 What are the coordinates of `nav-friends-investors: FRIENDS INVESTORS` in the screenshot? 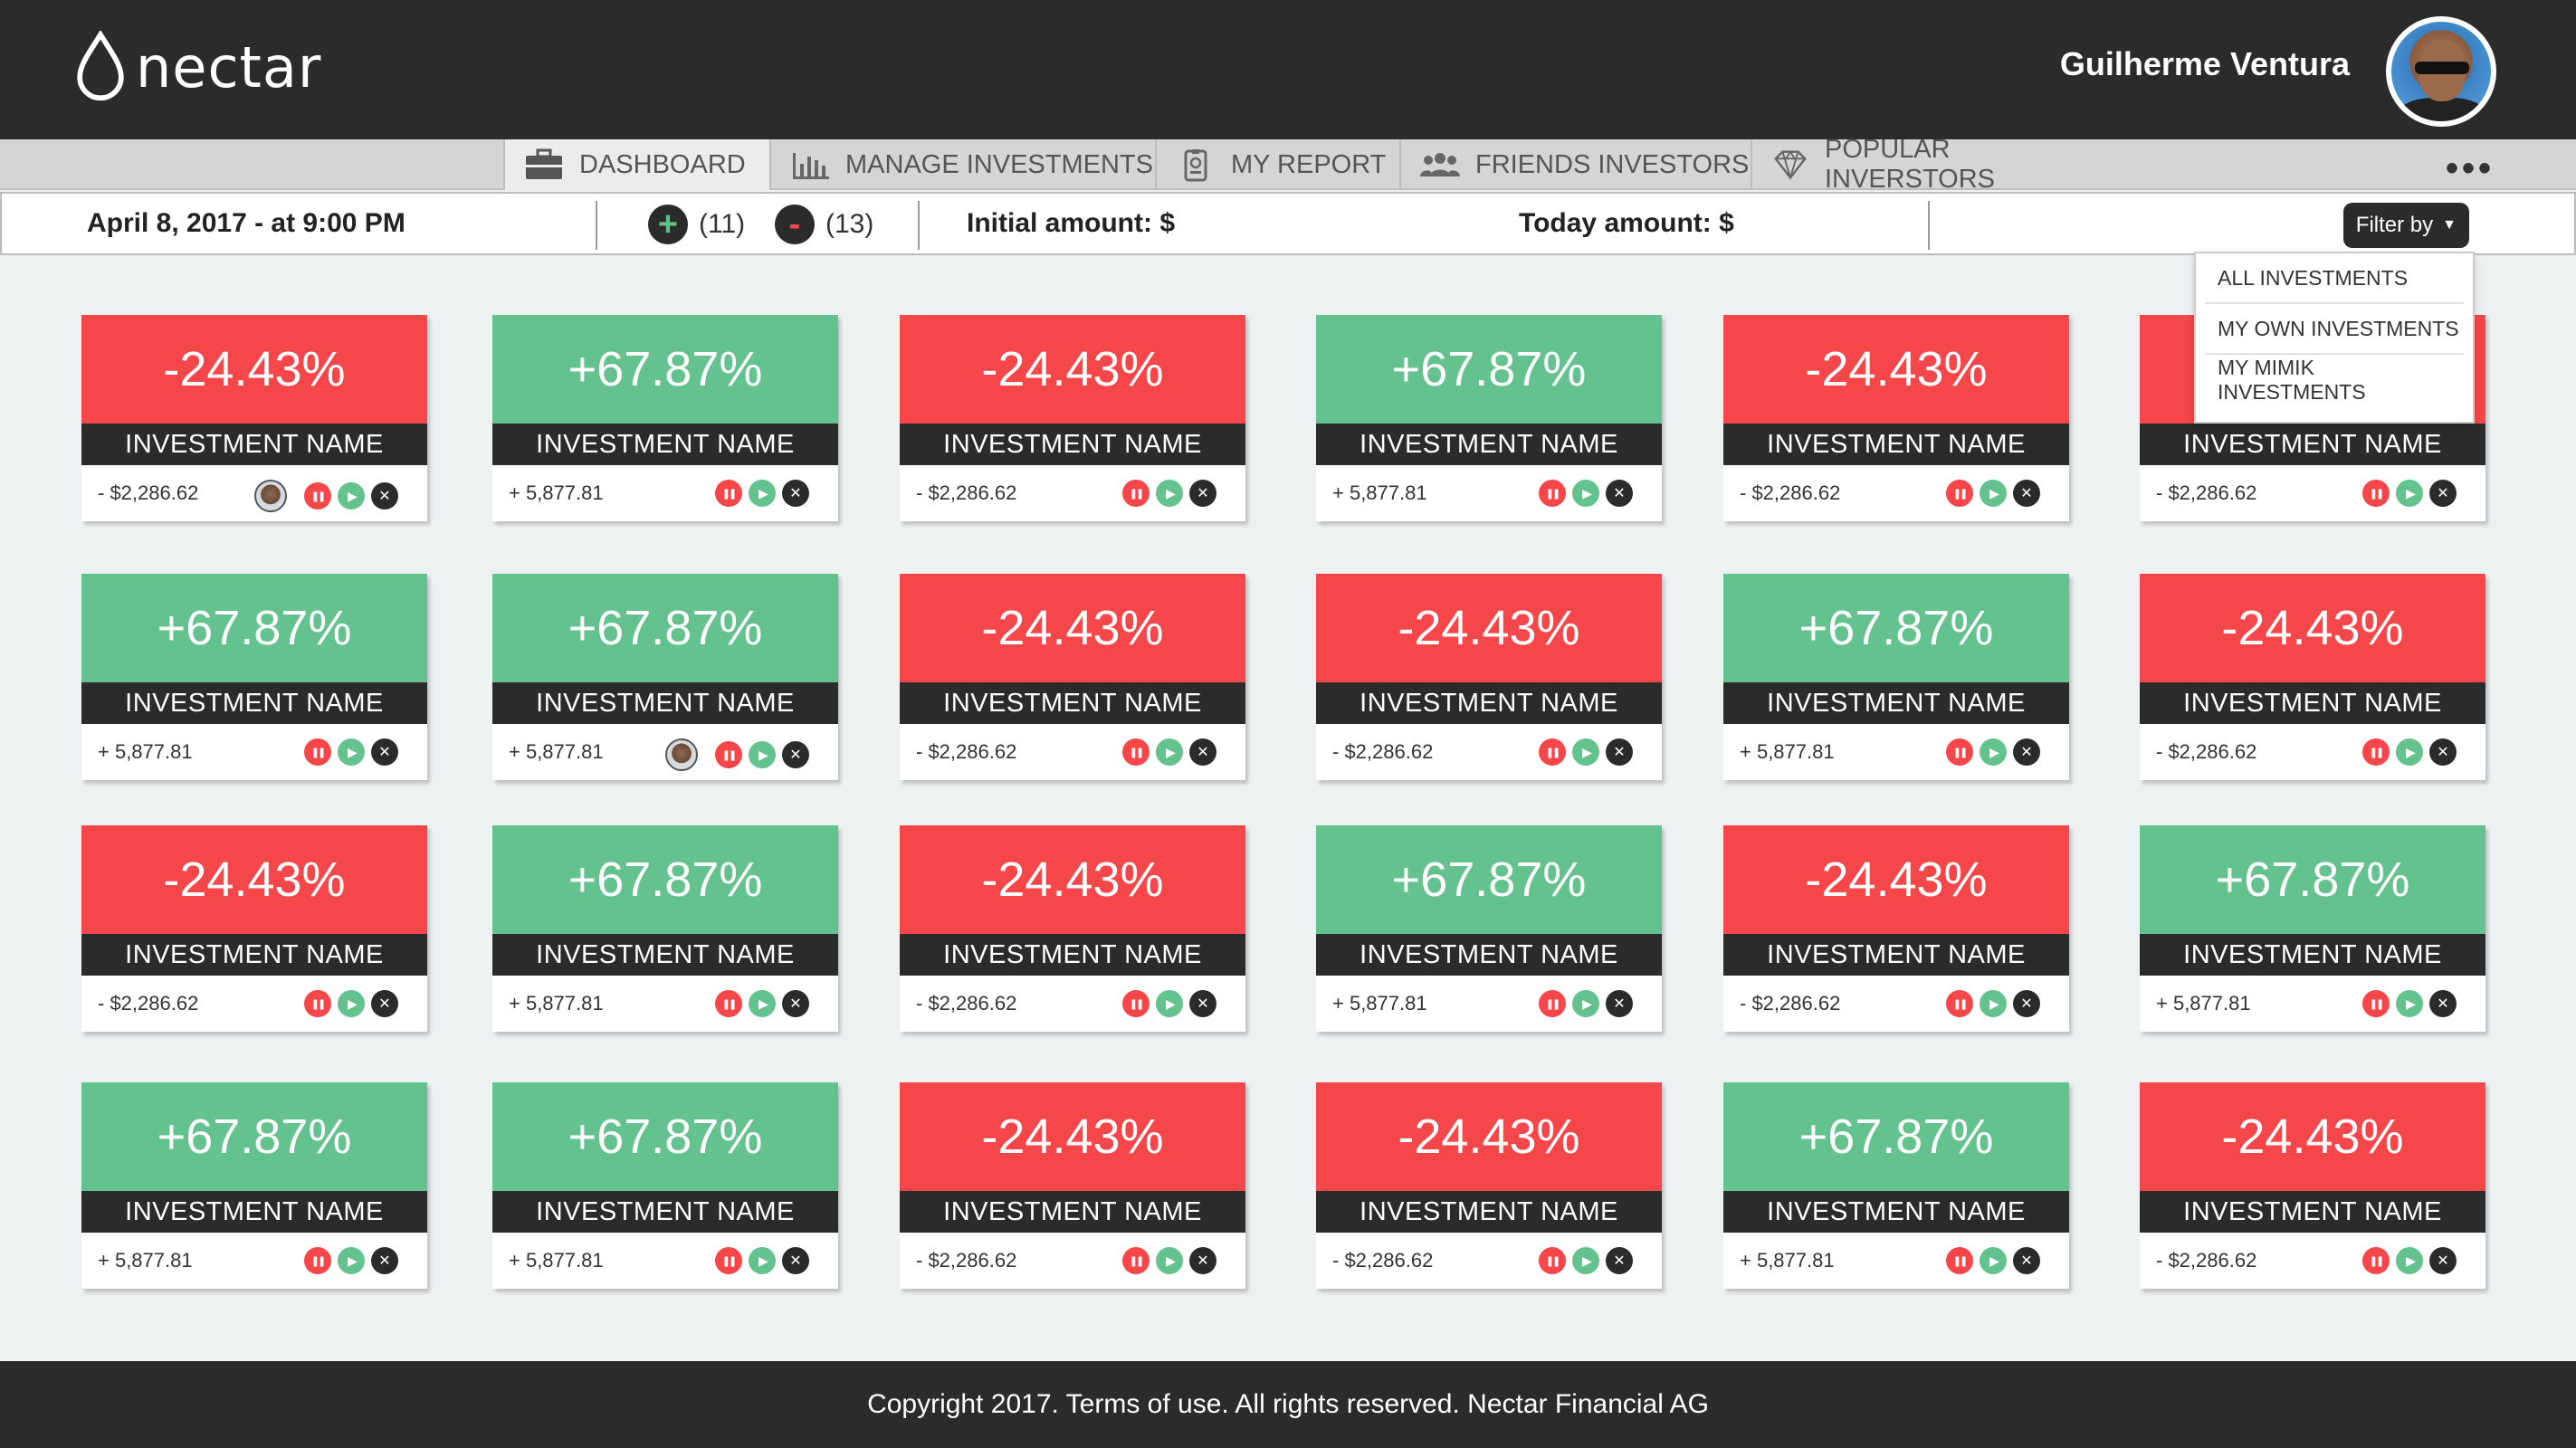 It's located at (1577, 165).